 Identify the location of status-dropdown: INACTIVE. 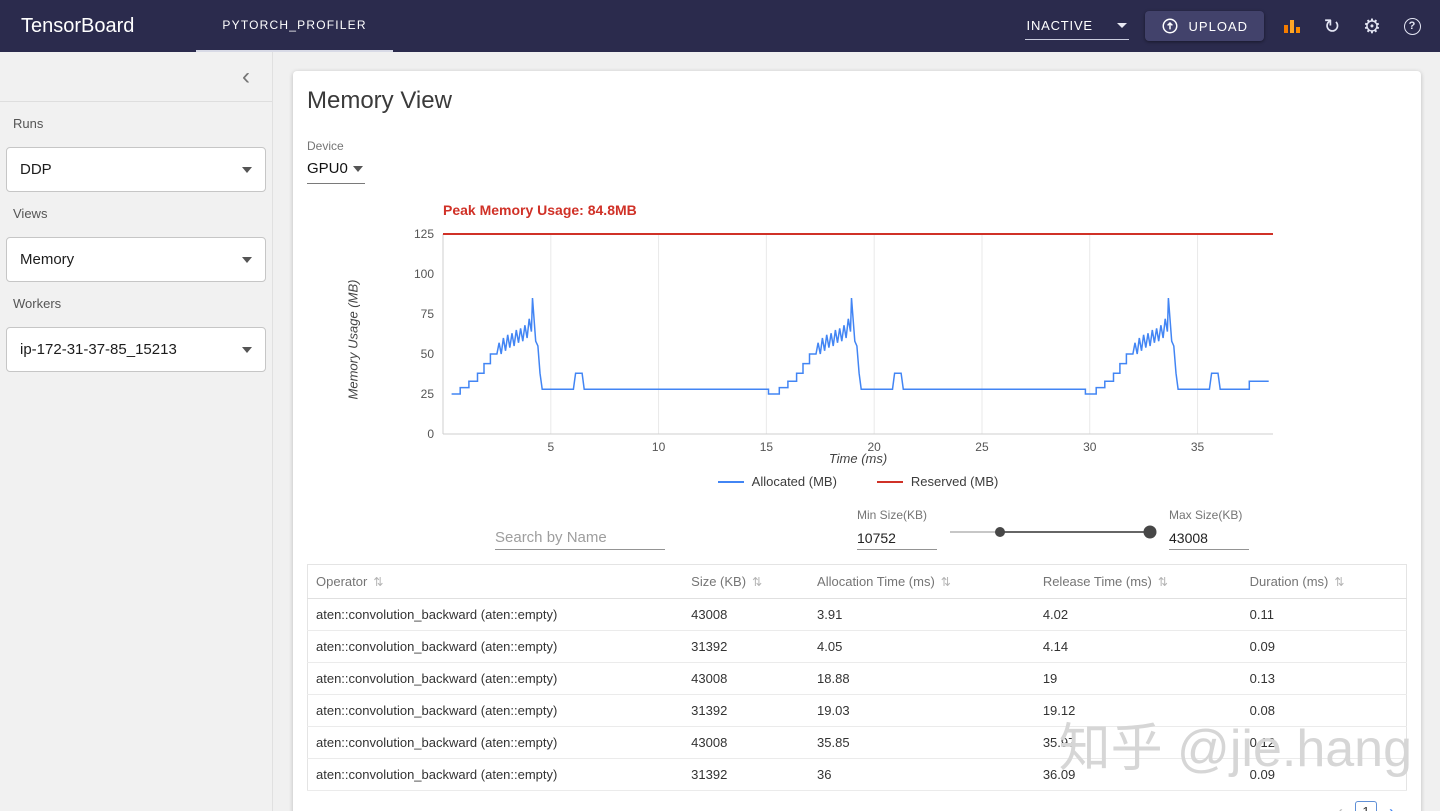
(1076, 26).